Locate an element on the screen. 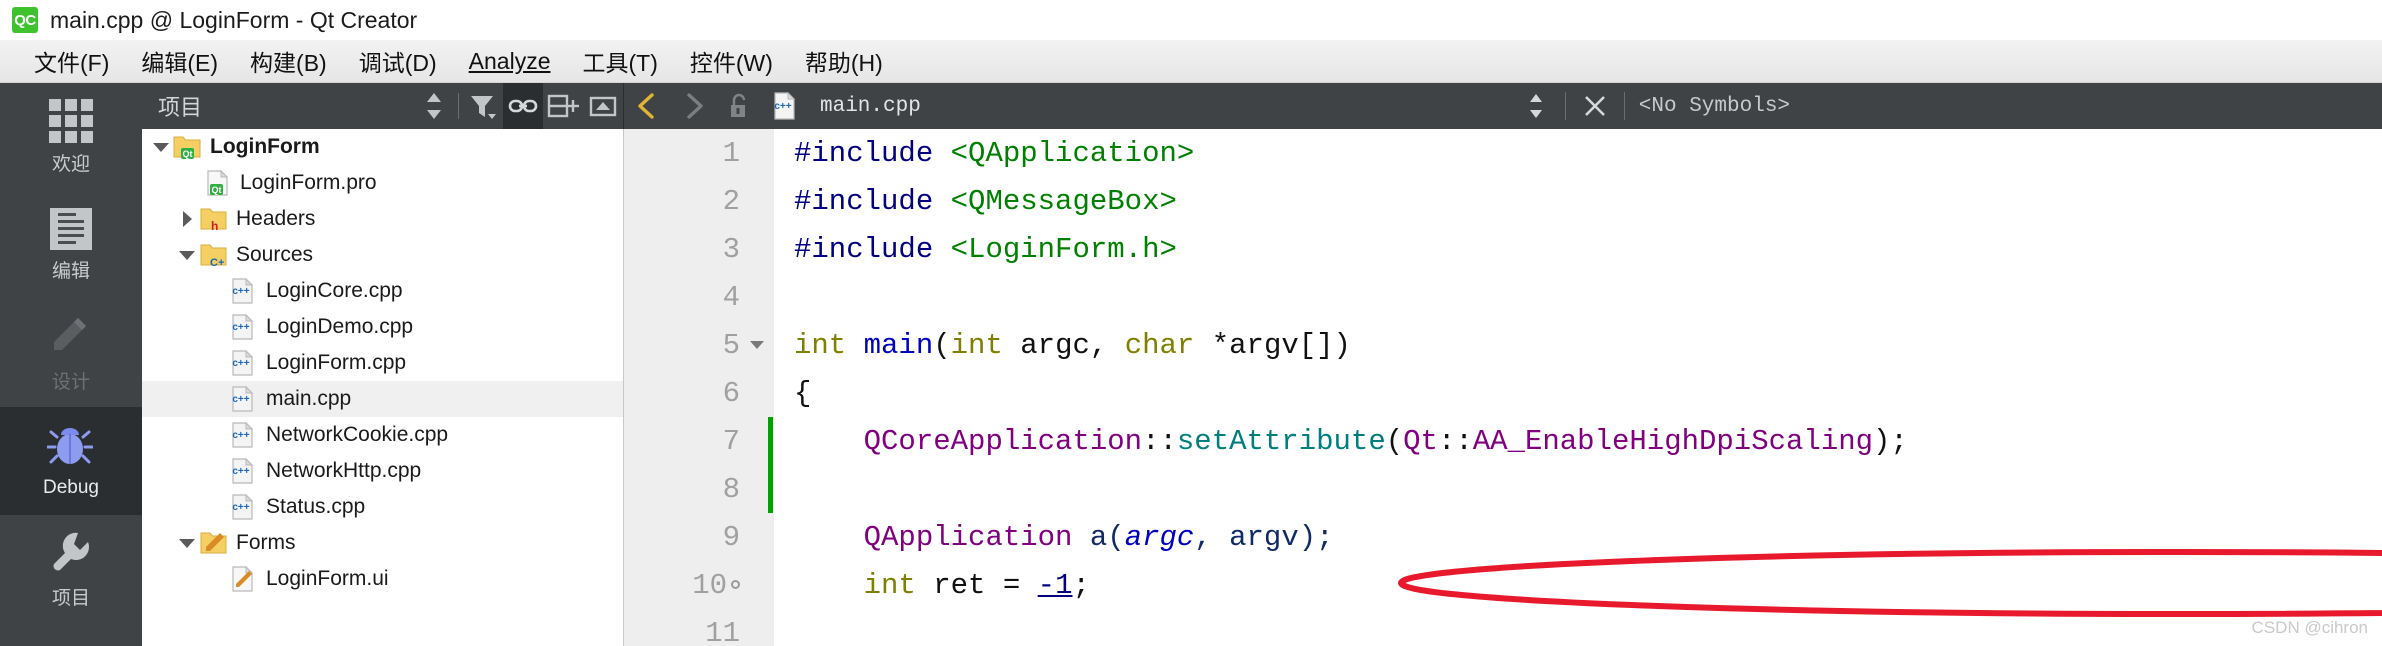 This screenshot has height=646, width=2382. code-token: QCoreApplication is located at coordinates (1003, 441).